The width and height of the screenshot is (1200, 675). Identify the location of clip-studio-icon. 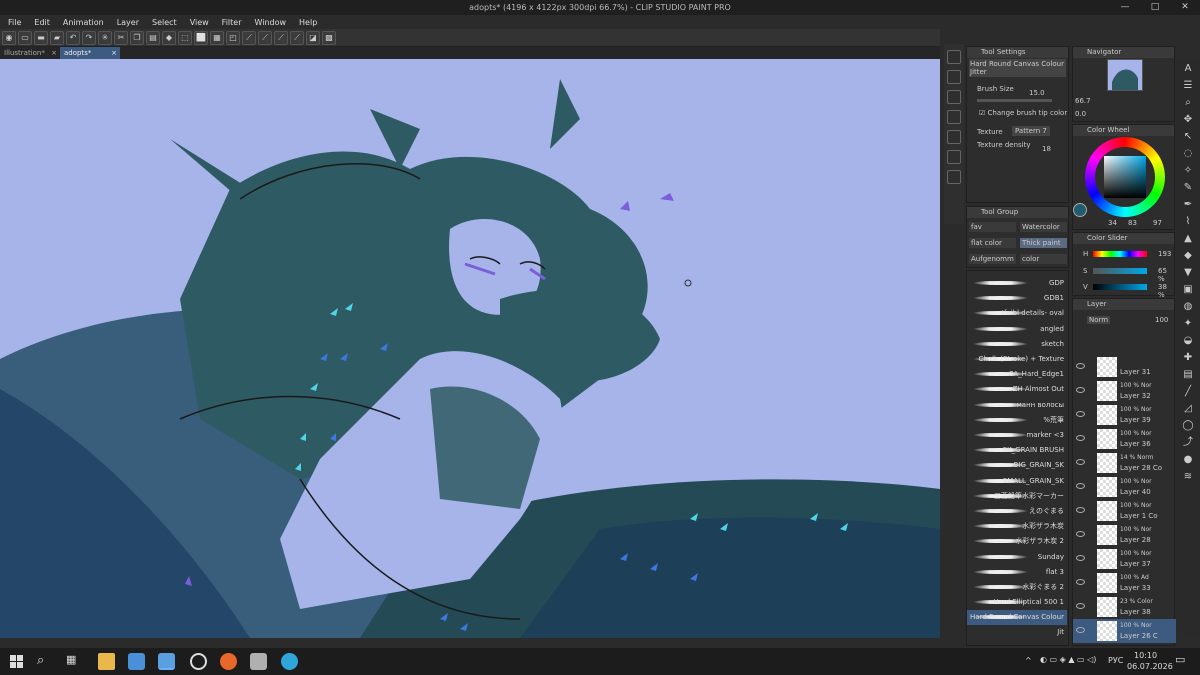
(136, 661).